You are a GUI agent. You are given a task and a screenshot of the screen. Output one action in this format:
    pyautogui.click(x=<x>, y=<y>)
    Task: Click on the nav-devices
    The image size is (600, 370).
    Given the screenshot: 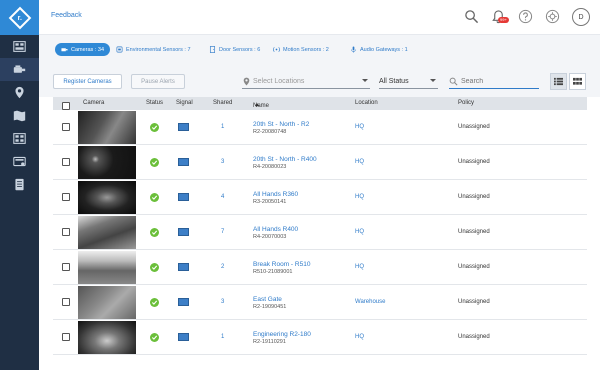 What is the action you would take?
    pyautogui.click(x=19, y=69)
    